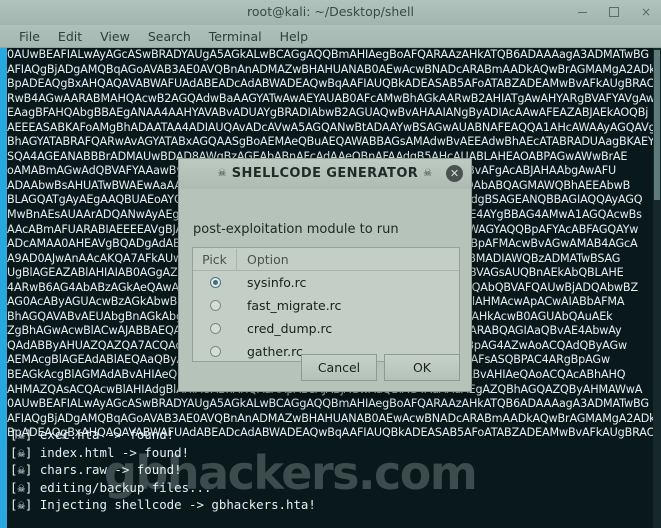  I want to click on radio-button-sysinfo-rc, so click(215, 282).